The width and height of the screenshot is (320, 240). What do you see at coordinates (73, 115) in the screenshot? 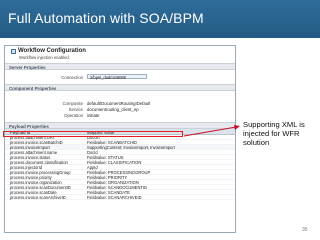
I see `operation-label: Operation` at bounding box center [73, 115].